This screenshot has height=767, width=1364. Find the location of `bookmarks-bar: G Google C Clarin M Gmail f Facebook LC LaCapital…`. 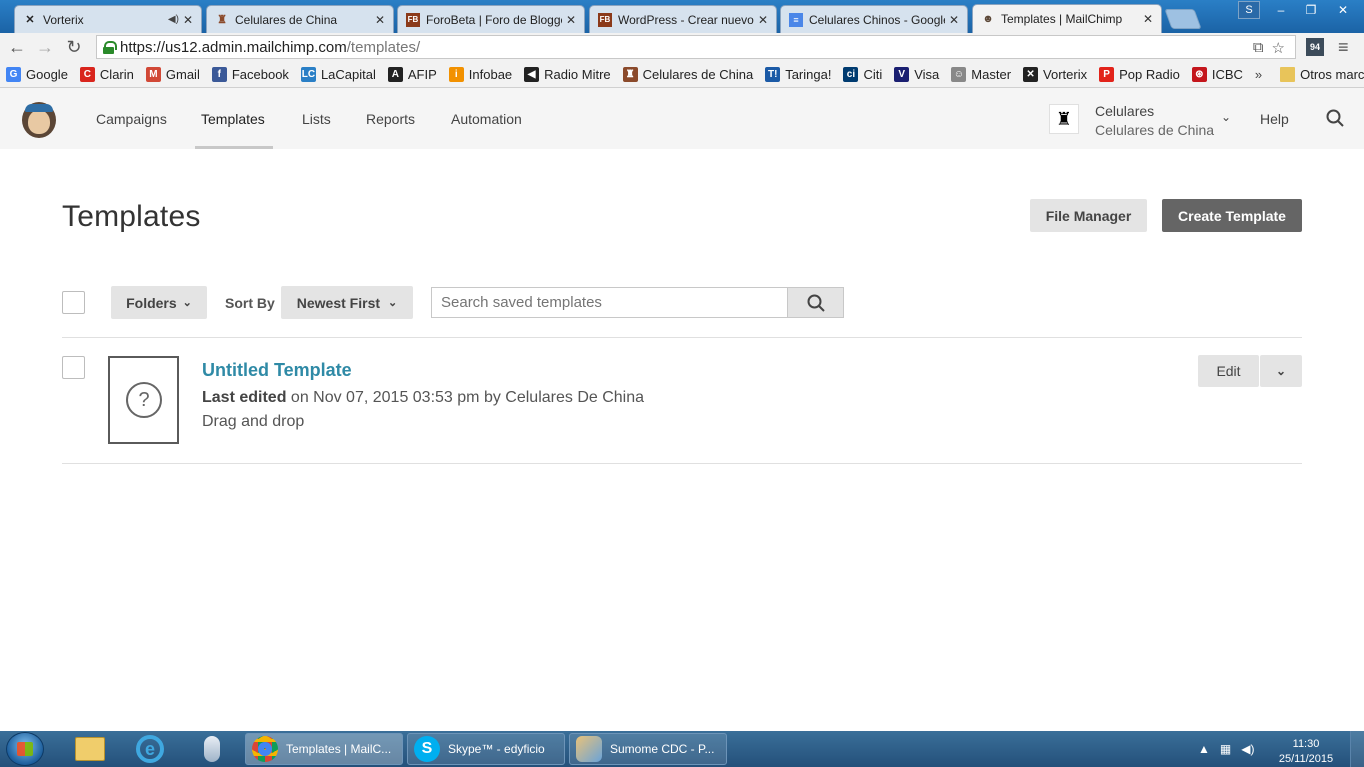

bookmarks-bar: G Google C Clarin M Gmail f Facebook LC LaCapital… is located at coordinates (682, 74).